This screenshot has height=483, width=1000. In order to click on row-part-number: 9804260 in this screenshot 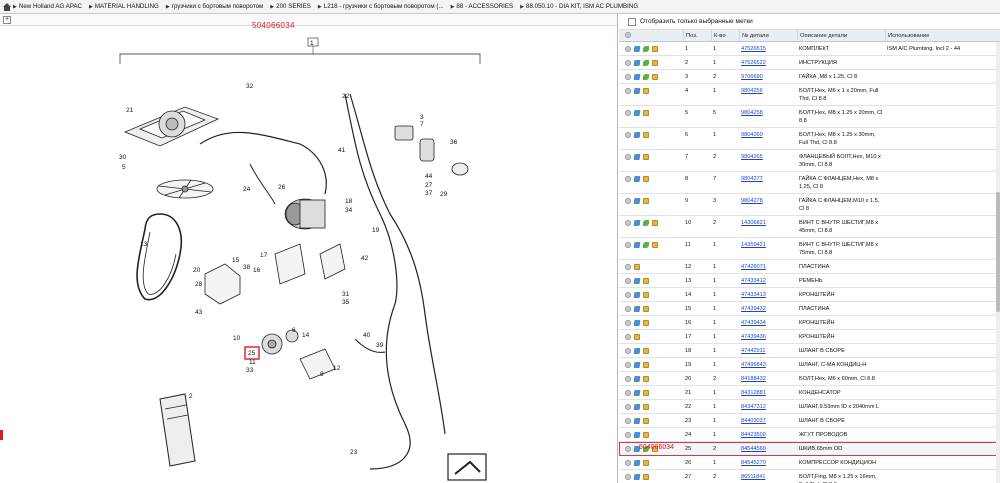, I will do `click(768, 134)`.